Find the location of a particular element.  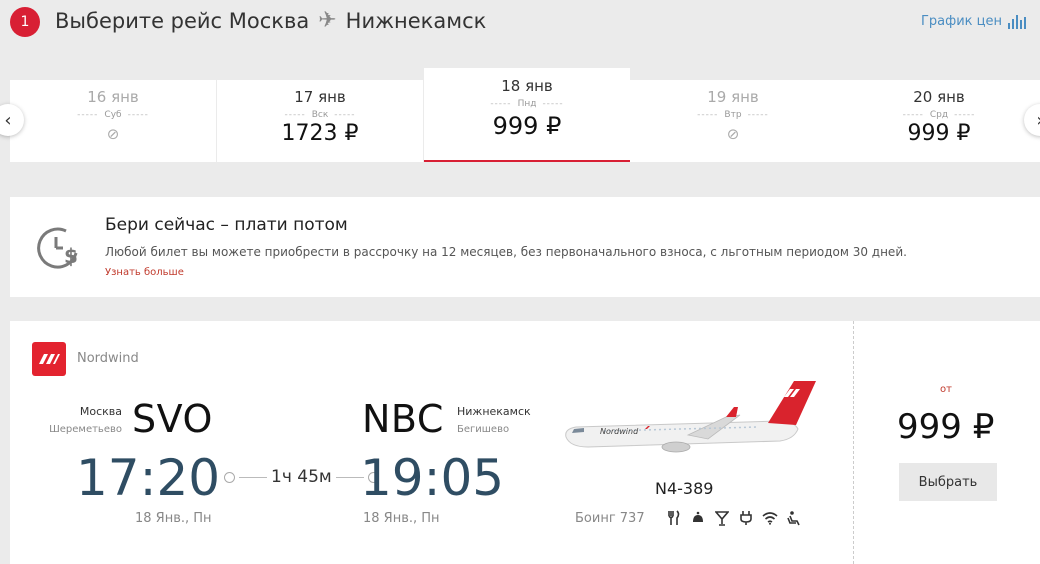

departure-time: 17:20 is located at coordinates (148, 478).